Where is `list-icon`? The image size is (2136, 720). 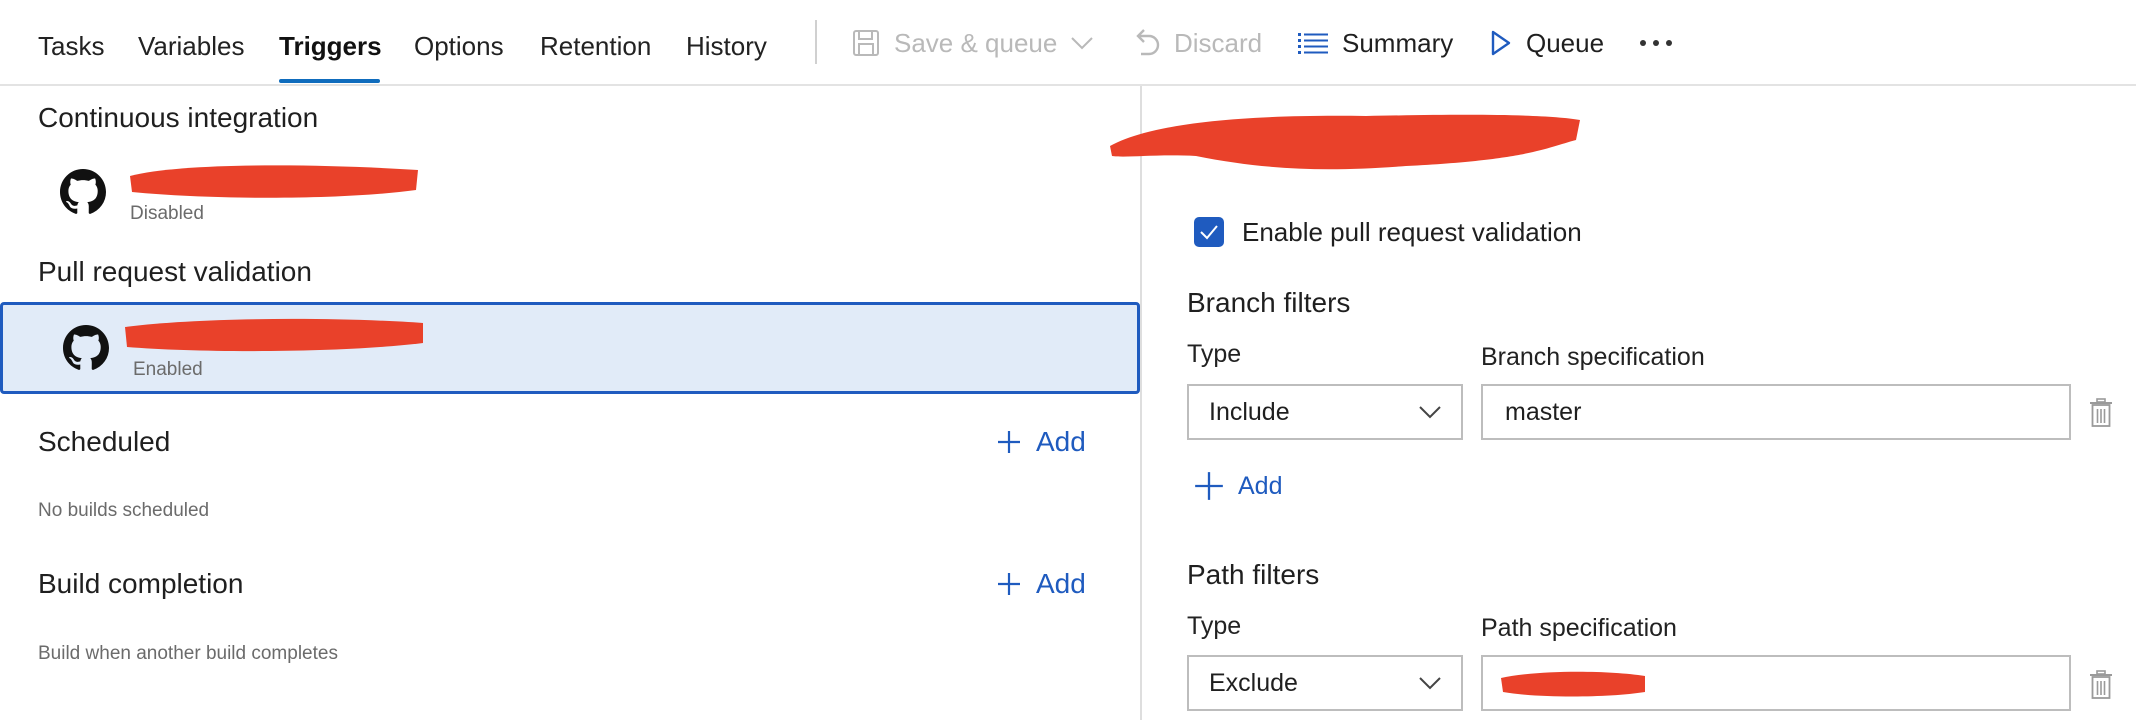
list-icon is located at coordinates (1313, 43).